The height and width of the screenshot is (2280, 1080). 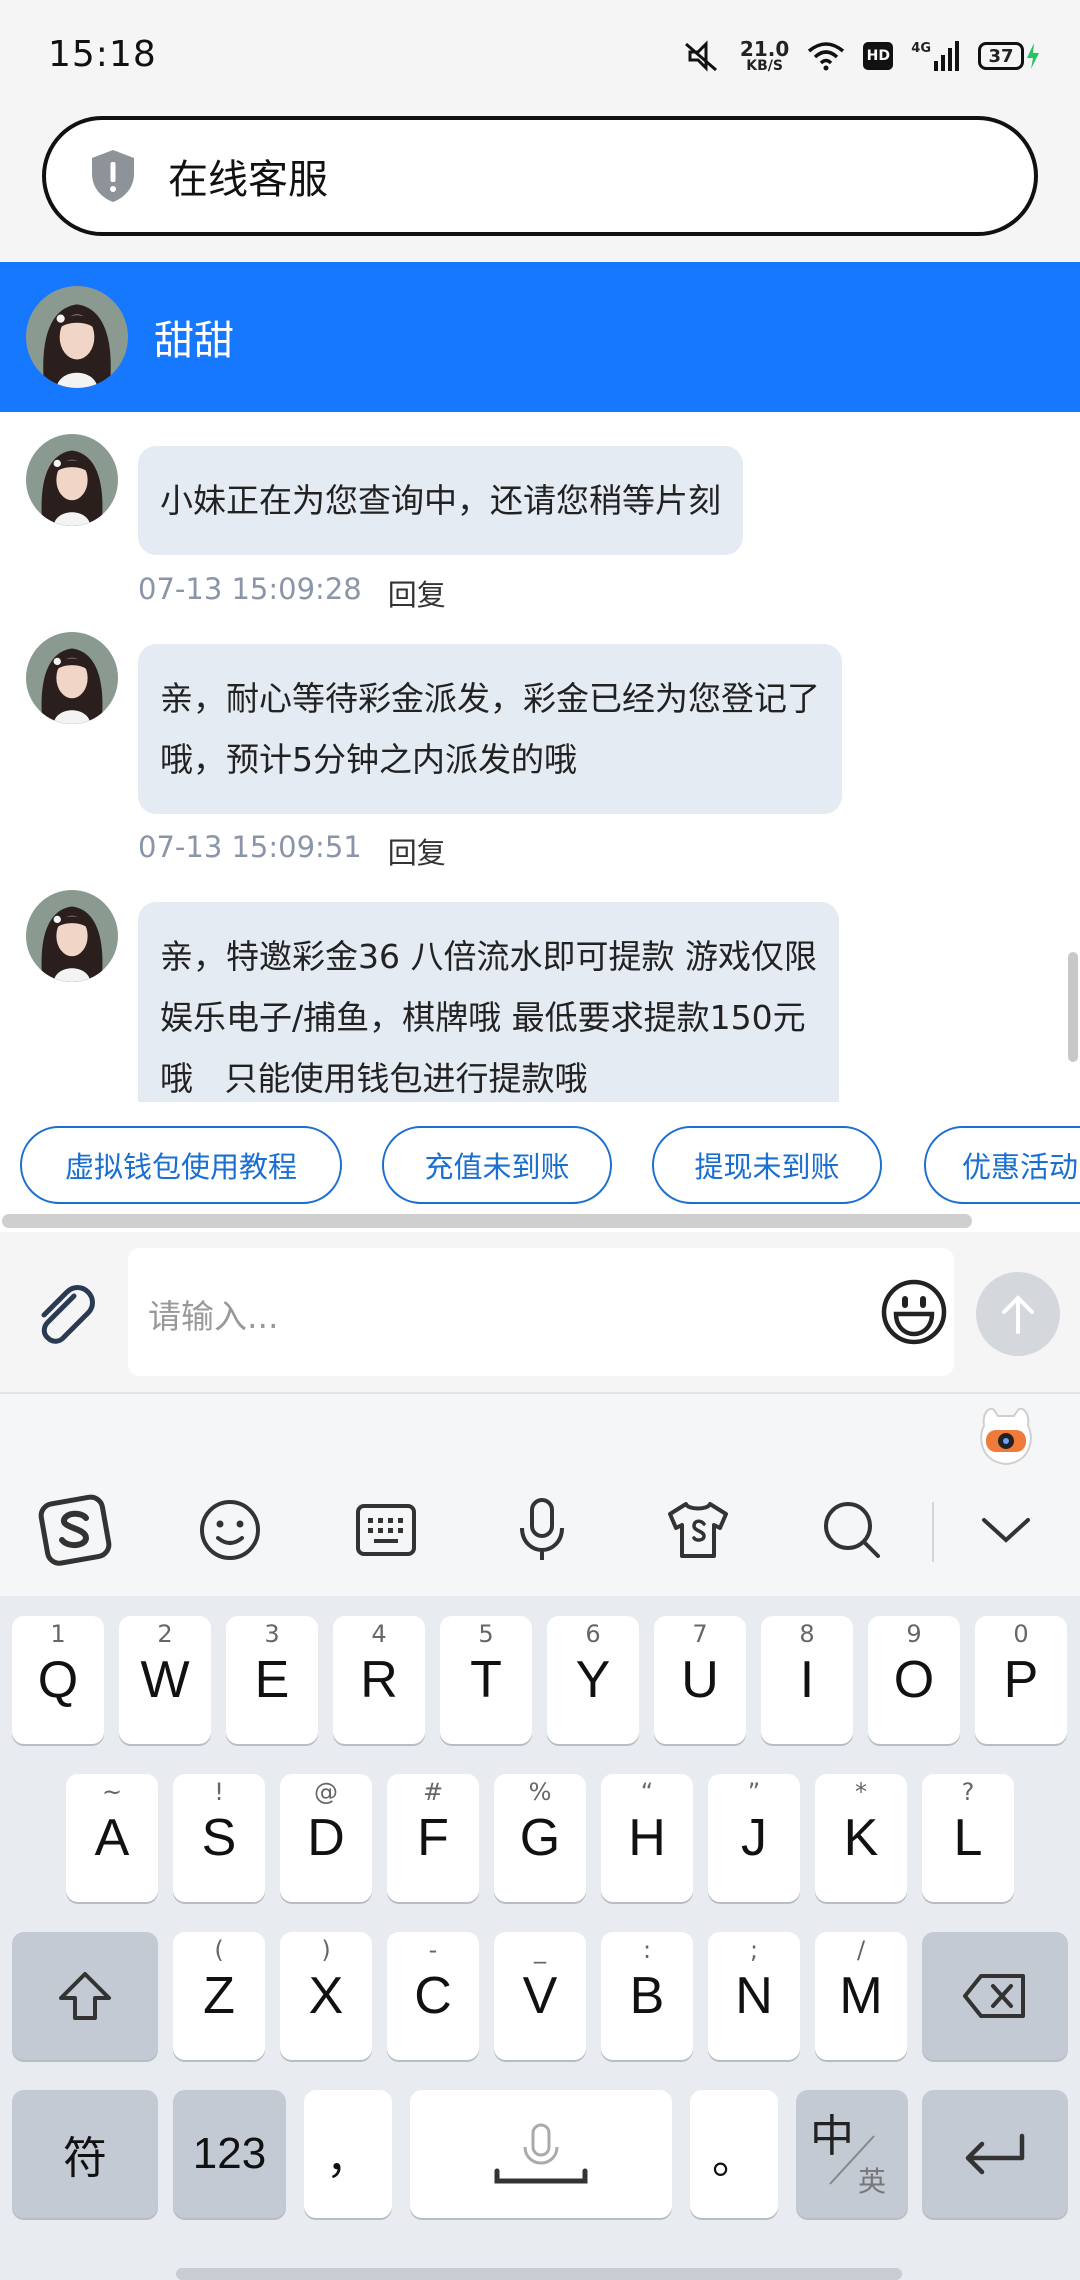 I want to click on key-w: 2W, so click(x=165, y=1680).